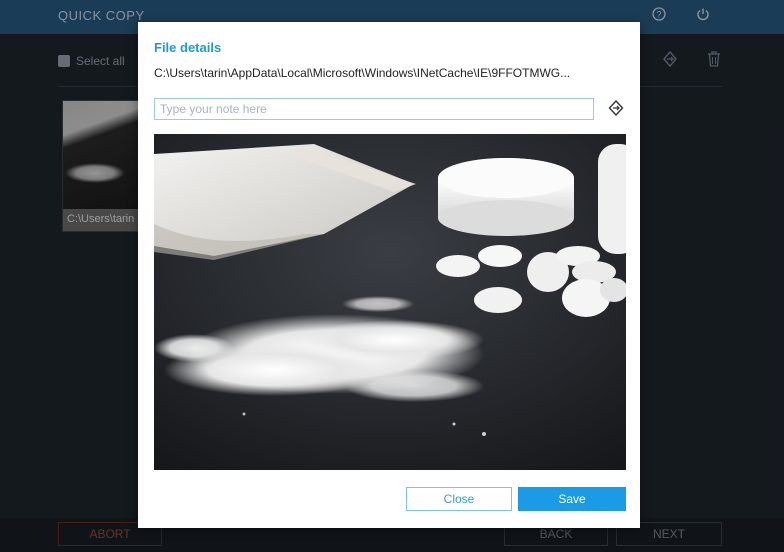 The image size is (784, 552). What do you see at coordinates (572, 499) in the screenshot?
I see `save-button: Save` at bounding box center [572, 499].